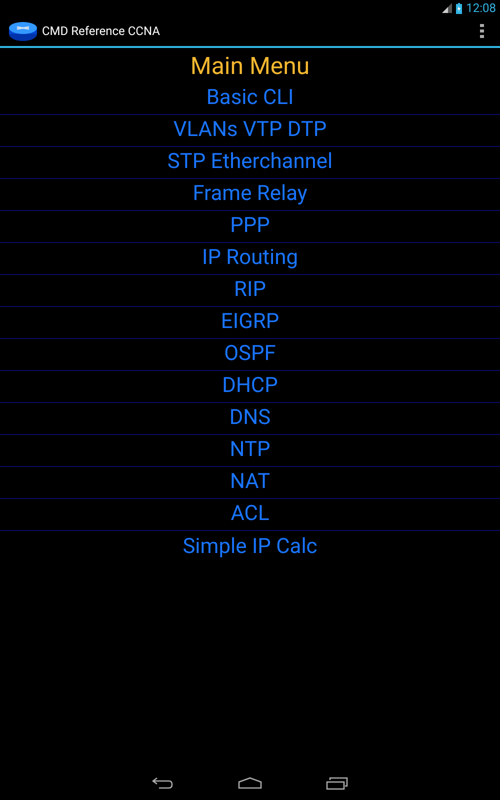 The image size is (500, 800). I want to click on menu-item: STP Etherchannel, so click(250, 162).